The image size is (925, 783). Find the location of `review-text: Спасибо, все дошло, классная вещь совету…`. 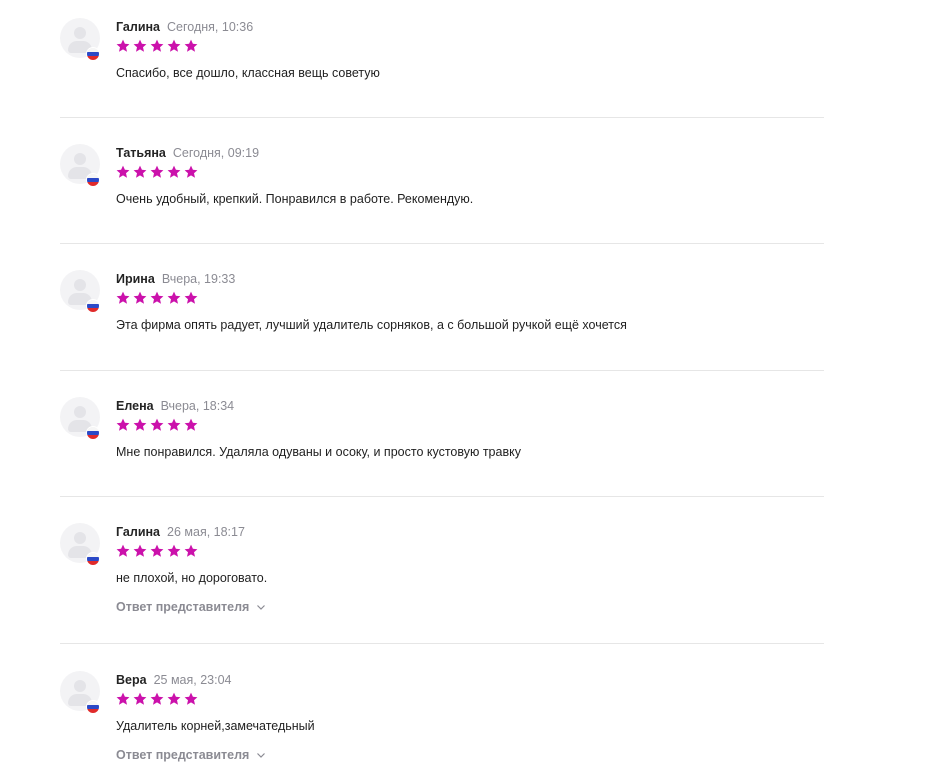

review-text: Спасибо, все дошло, классная вещь совету… is located at coordinates (248, 73).